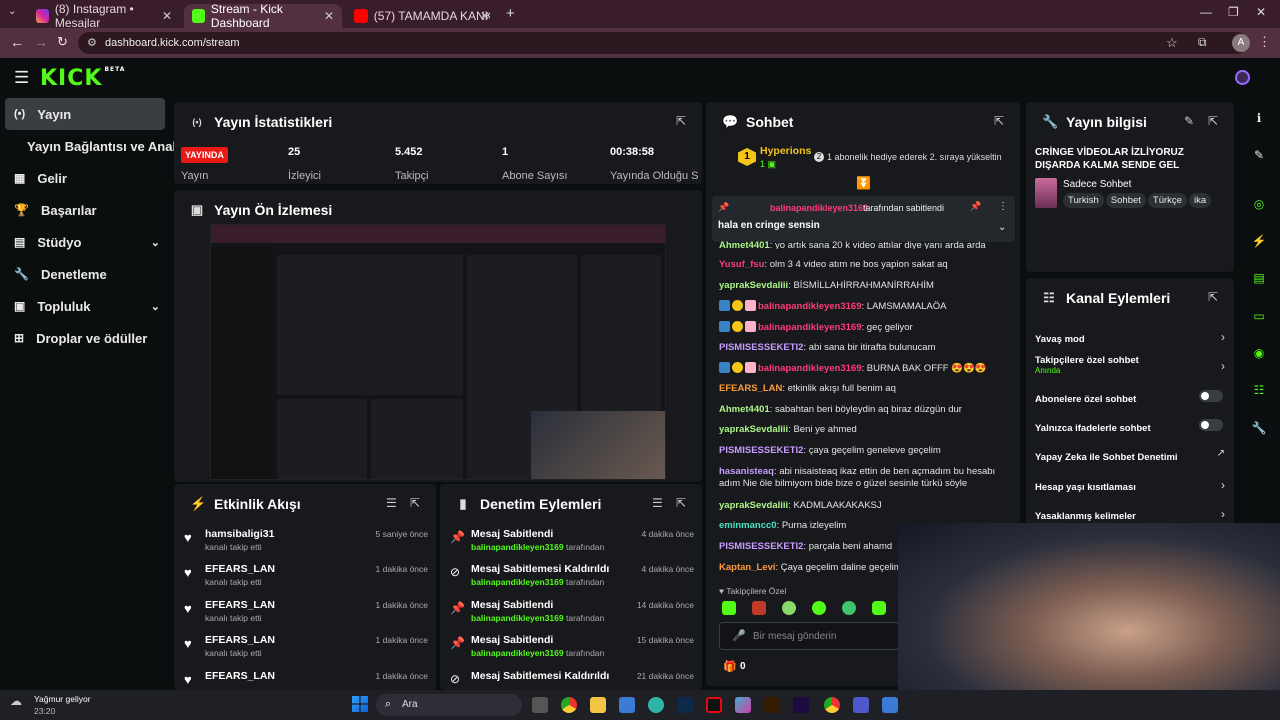  What do you see at coordinates (1130, 514) in the screenshot?
I see `channel-action-banned-words: Yasaklanmış kelimeler ›` at bounding box center [1130, 514].